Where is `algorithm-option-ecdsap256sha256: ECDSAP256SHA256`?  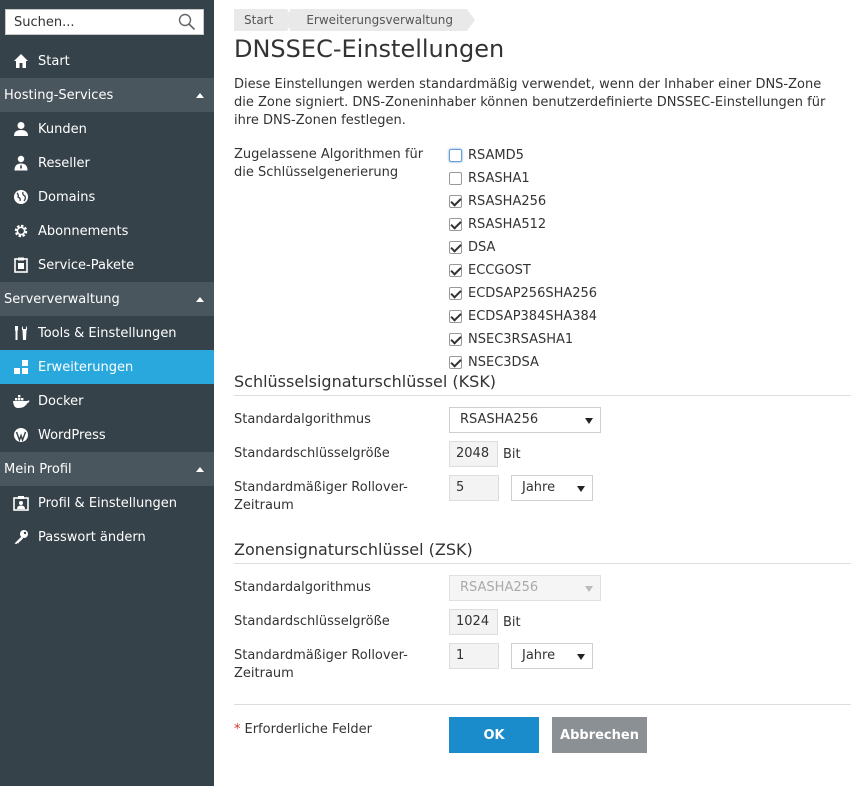 algorithm-option-ecdsap256sha256: ECDSAP256SHA256 is located at coordinates (523, 293).